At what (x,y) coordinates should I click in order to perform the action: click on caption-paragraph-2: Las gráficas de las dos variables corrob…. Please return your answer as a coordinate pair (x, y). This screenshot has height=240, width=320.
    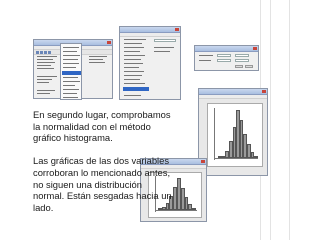
    Looking at the image, I should click on (102, 184).